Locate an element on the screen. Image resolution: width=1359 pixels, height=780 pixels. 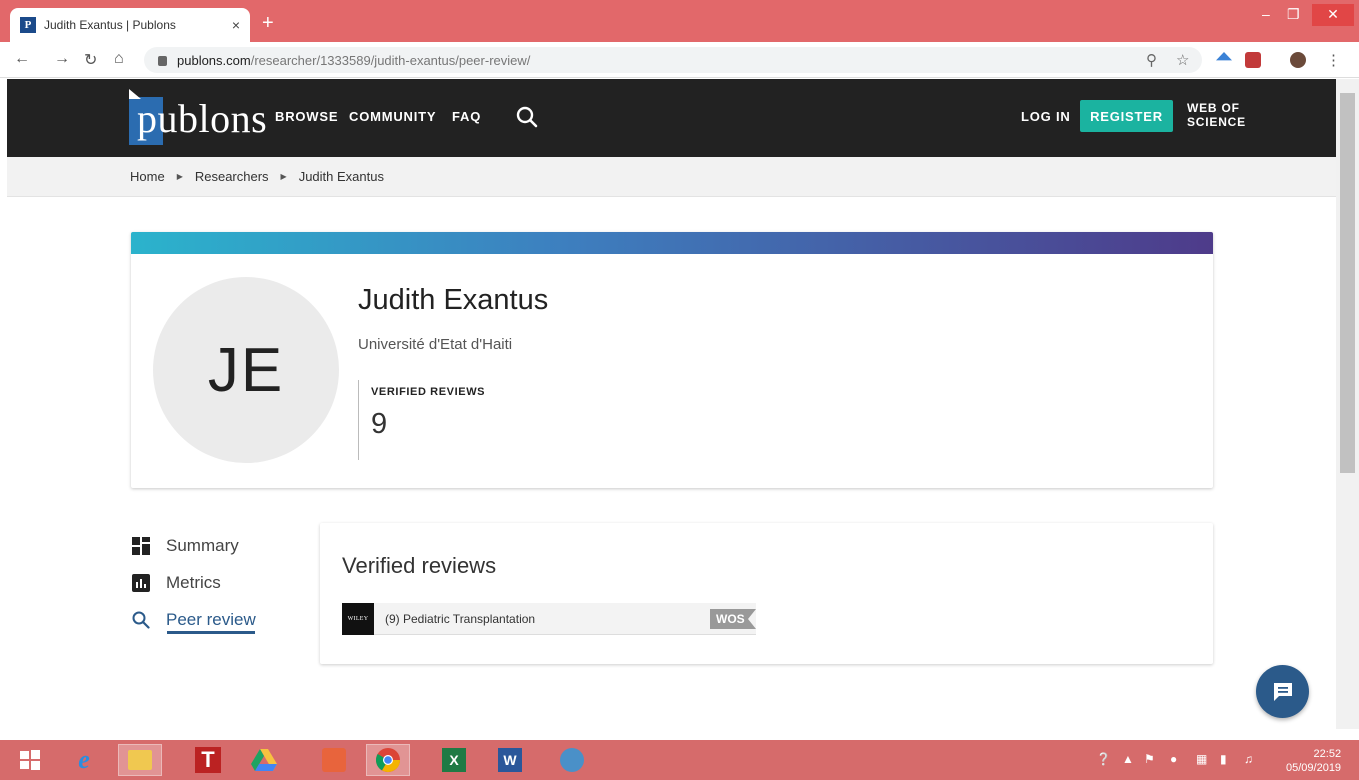
volume-icon: ♫ is located at coordinates (1248, 759).